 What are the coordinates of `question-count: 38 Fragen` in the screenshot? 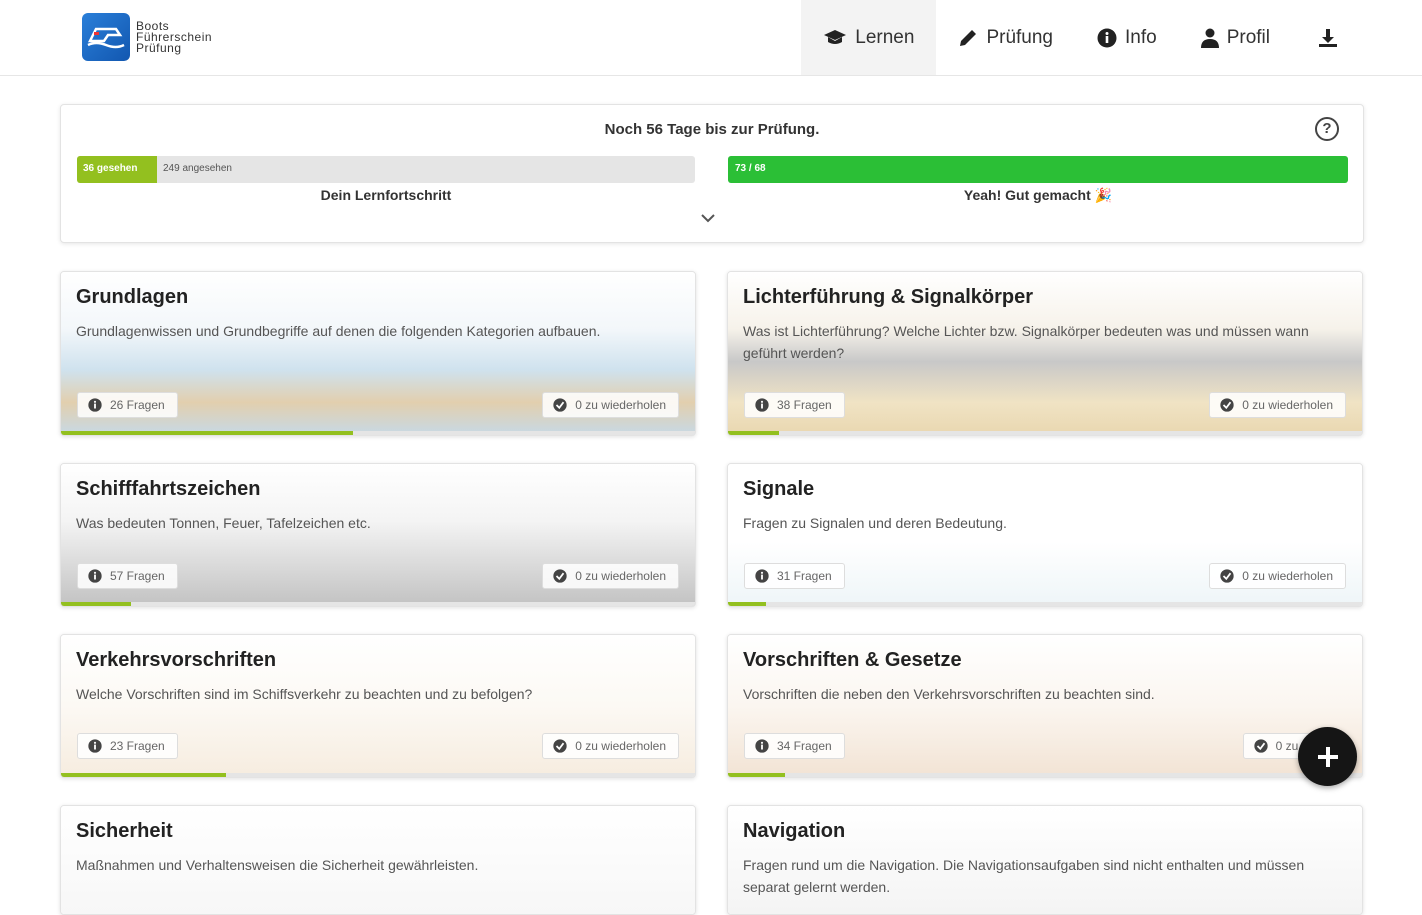 It's located at (804, 405).